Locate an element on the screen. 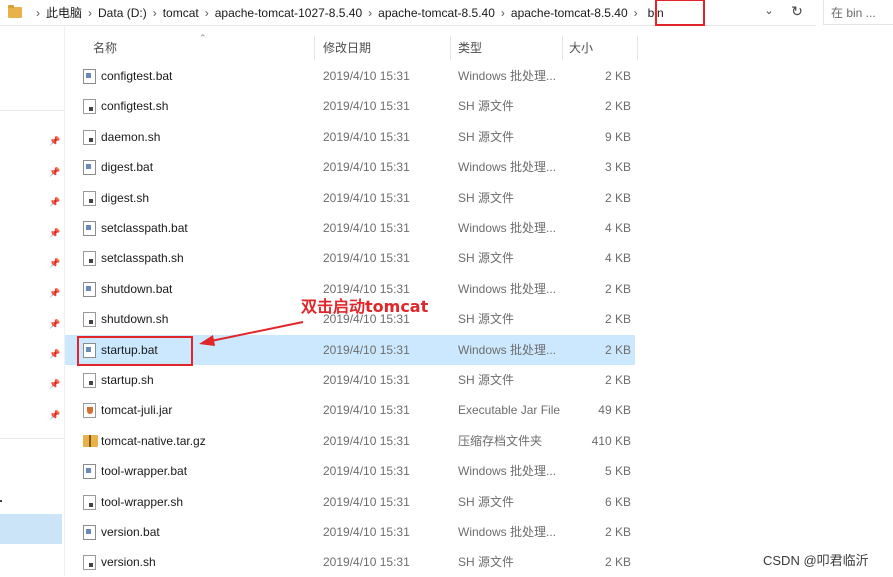  column-header-date: 修改日期 is located at coordinates (347, 48).